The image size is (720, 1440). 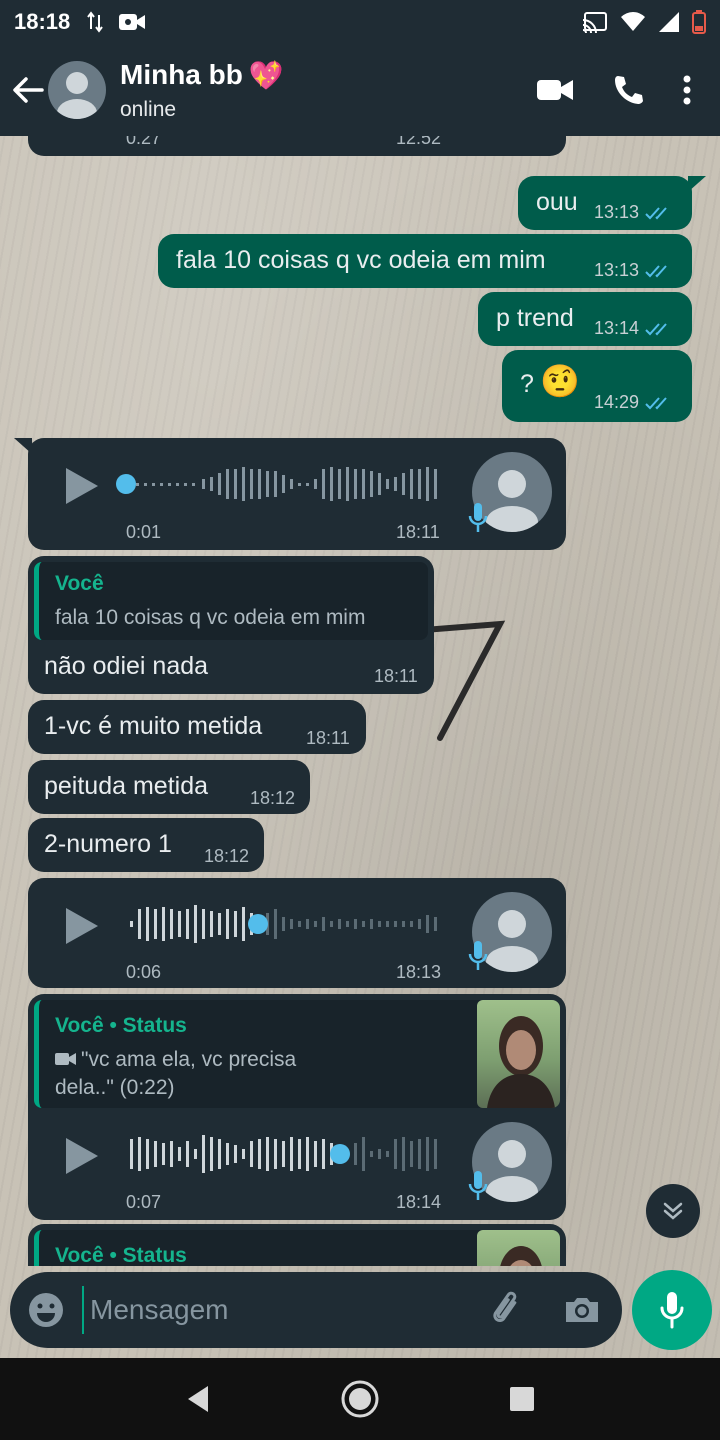 I want to click on nav-back-icon, so click(x=198, y=1399).